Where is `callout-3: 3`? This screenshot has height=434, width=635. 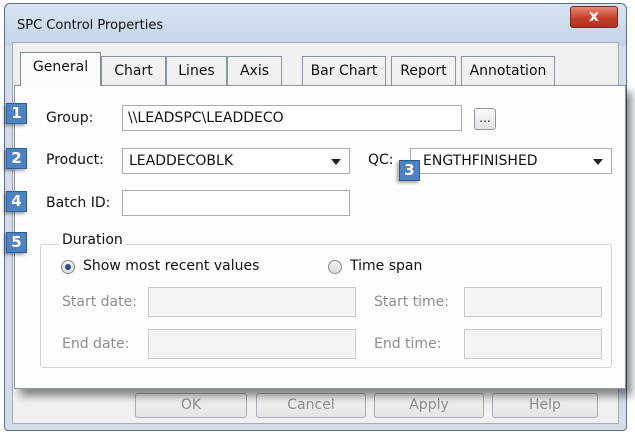 callout-3: 3 is located at coordinates (409, 170).